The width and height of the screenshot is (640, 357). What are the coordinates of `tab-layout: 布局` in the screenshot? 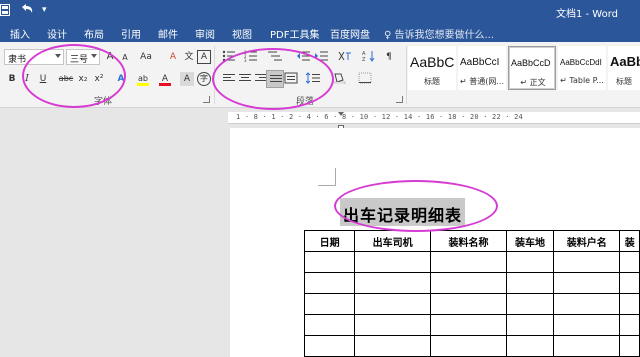 It's located at (94, 33).